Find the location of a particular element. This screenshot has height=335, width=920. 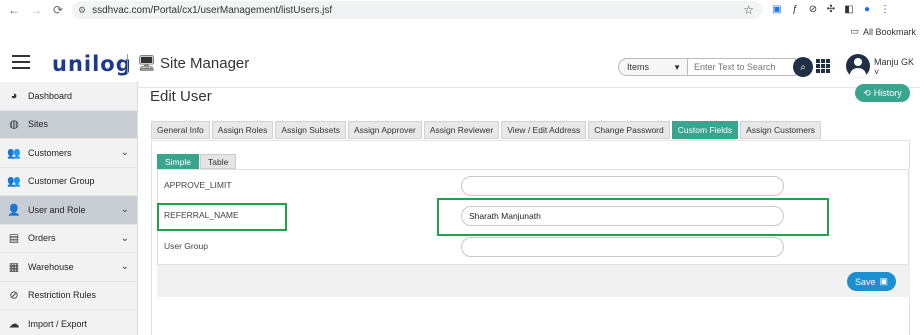

side-panel-icon: ◧ is located at coordinates (849, 9).